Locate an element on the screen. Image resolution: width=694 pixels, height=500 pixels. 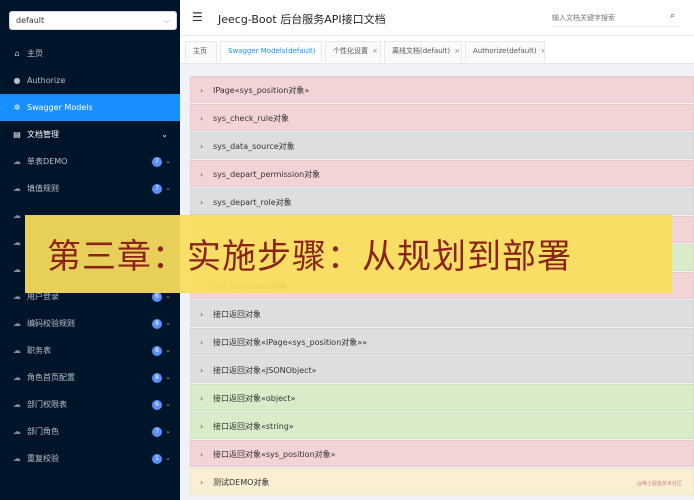
home-icon: ⌂ is located at coordinates (17, 53).